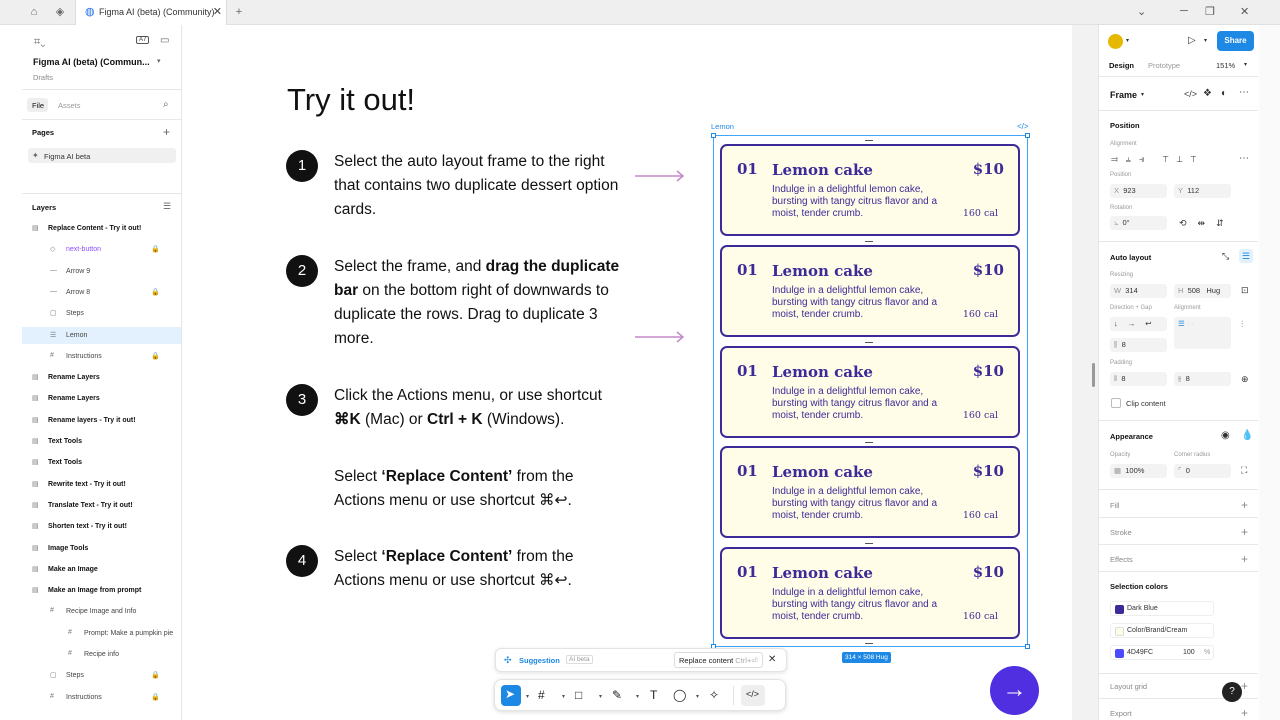 The width and height of the screenshot is (1280, 720). Describe the element at coordinates (1162, 608) in the screenshot. I see `selection-color-row: Dark Blue` at that location.